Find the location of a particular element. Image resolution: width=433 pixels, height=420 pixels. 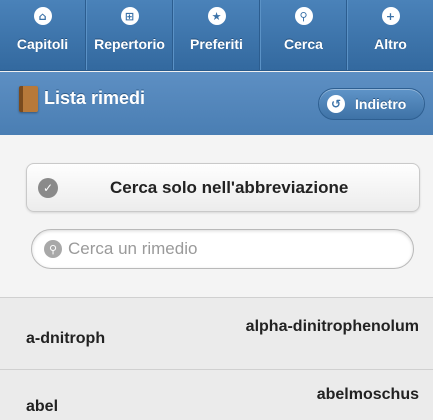

abbreviation-only-label: Cerca solo nell'abbreviazione is located at coordinates (229, 187).